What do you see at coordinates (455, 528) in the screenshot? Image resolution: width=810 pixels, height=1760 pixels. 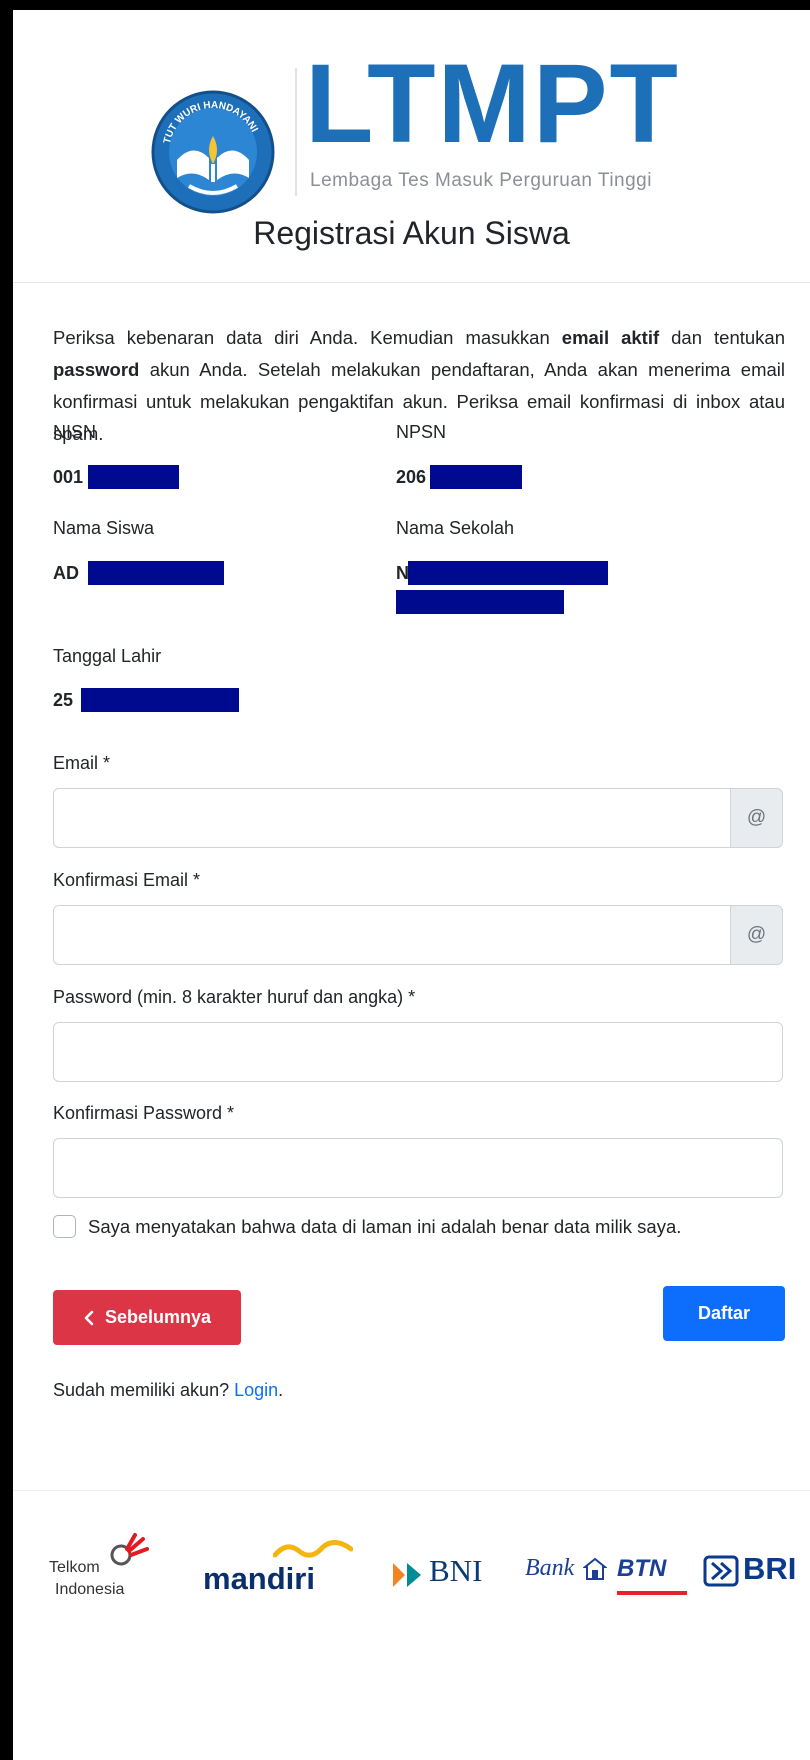 I see `school-name-label: Nama Sekolah` at bounding box center [455, 528].